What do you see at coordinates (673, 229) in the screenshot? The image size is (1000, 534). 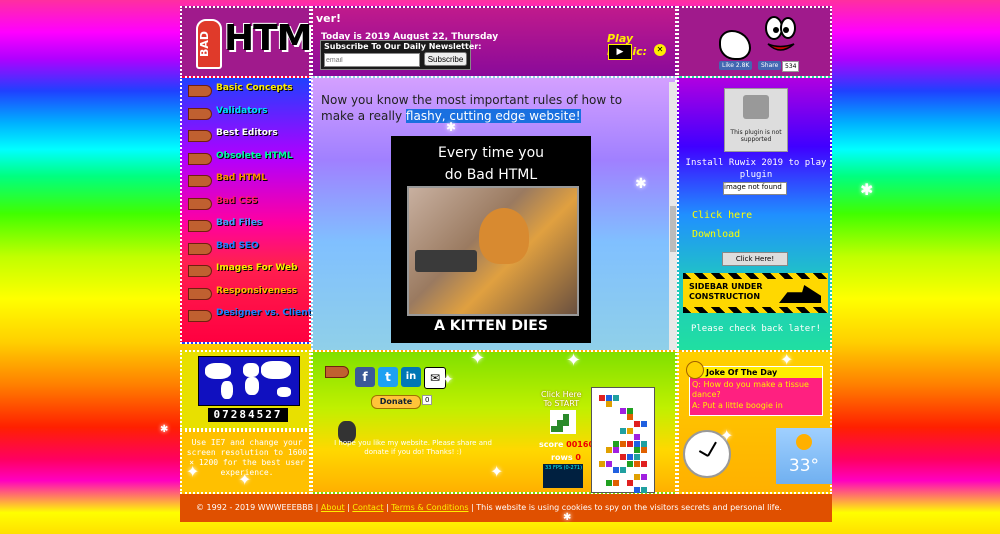 I see `scrollbar-thumb` at bounding box center [673, 229].